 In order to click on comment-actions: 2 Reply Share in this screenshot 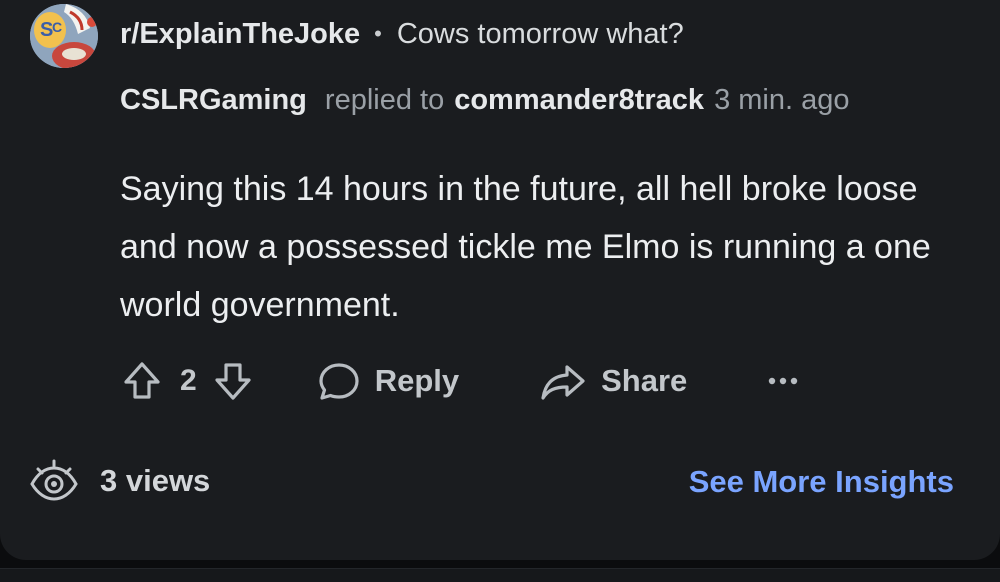, I will do `click(459, 381)`.